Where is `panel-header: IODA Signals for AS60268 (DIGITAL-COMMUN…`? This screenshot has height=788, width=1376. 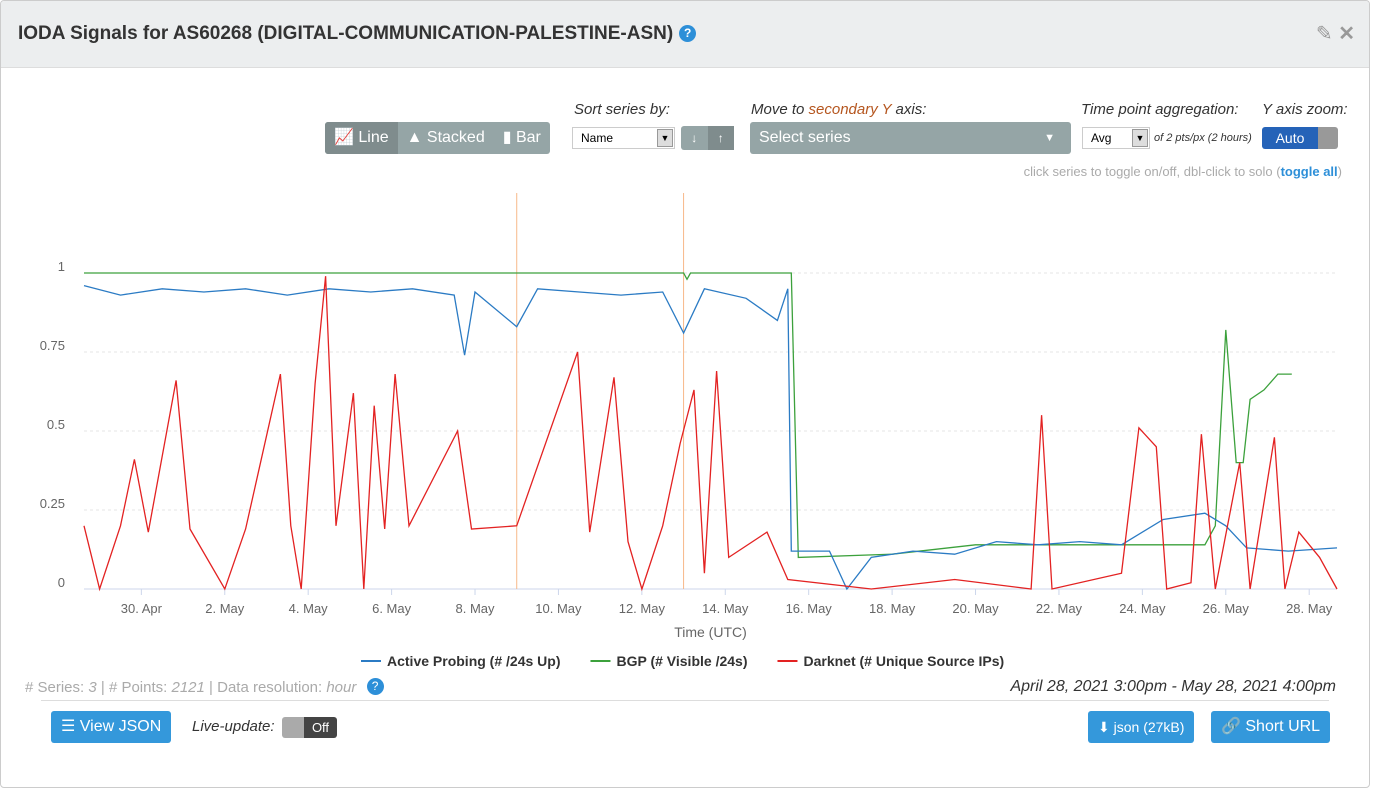 panel-header: IODA Signals for AS60268 (DIGITAL-COMMUN… is located at coordinates (685, 34).